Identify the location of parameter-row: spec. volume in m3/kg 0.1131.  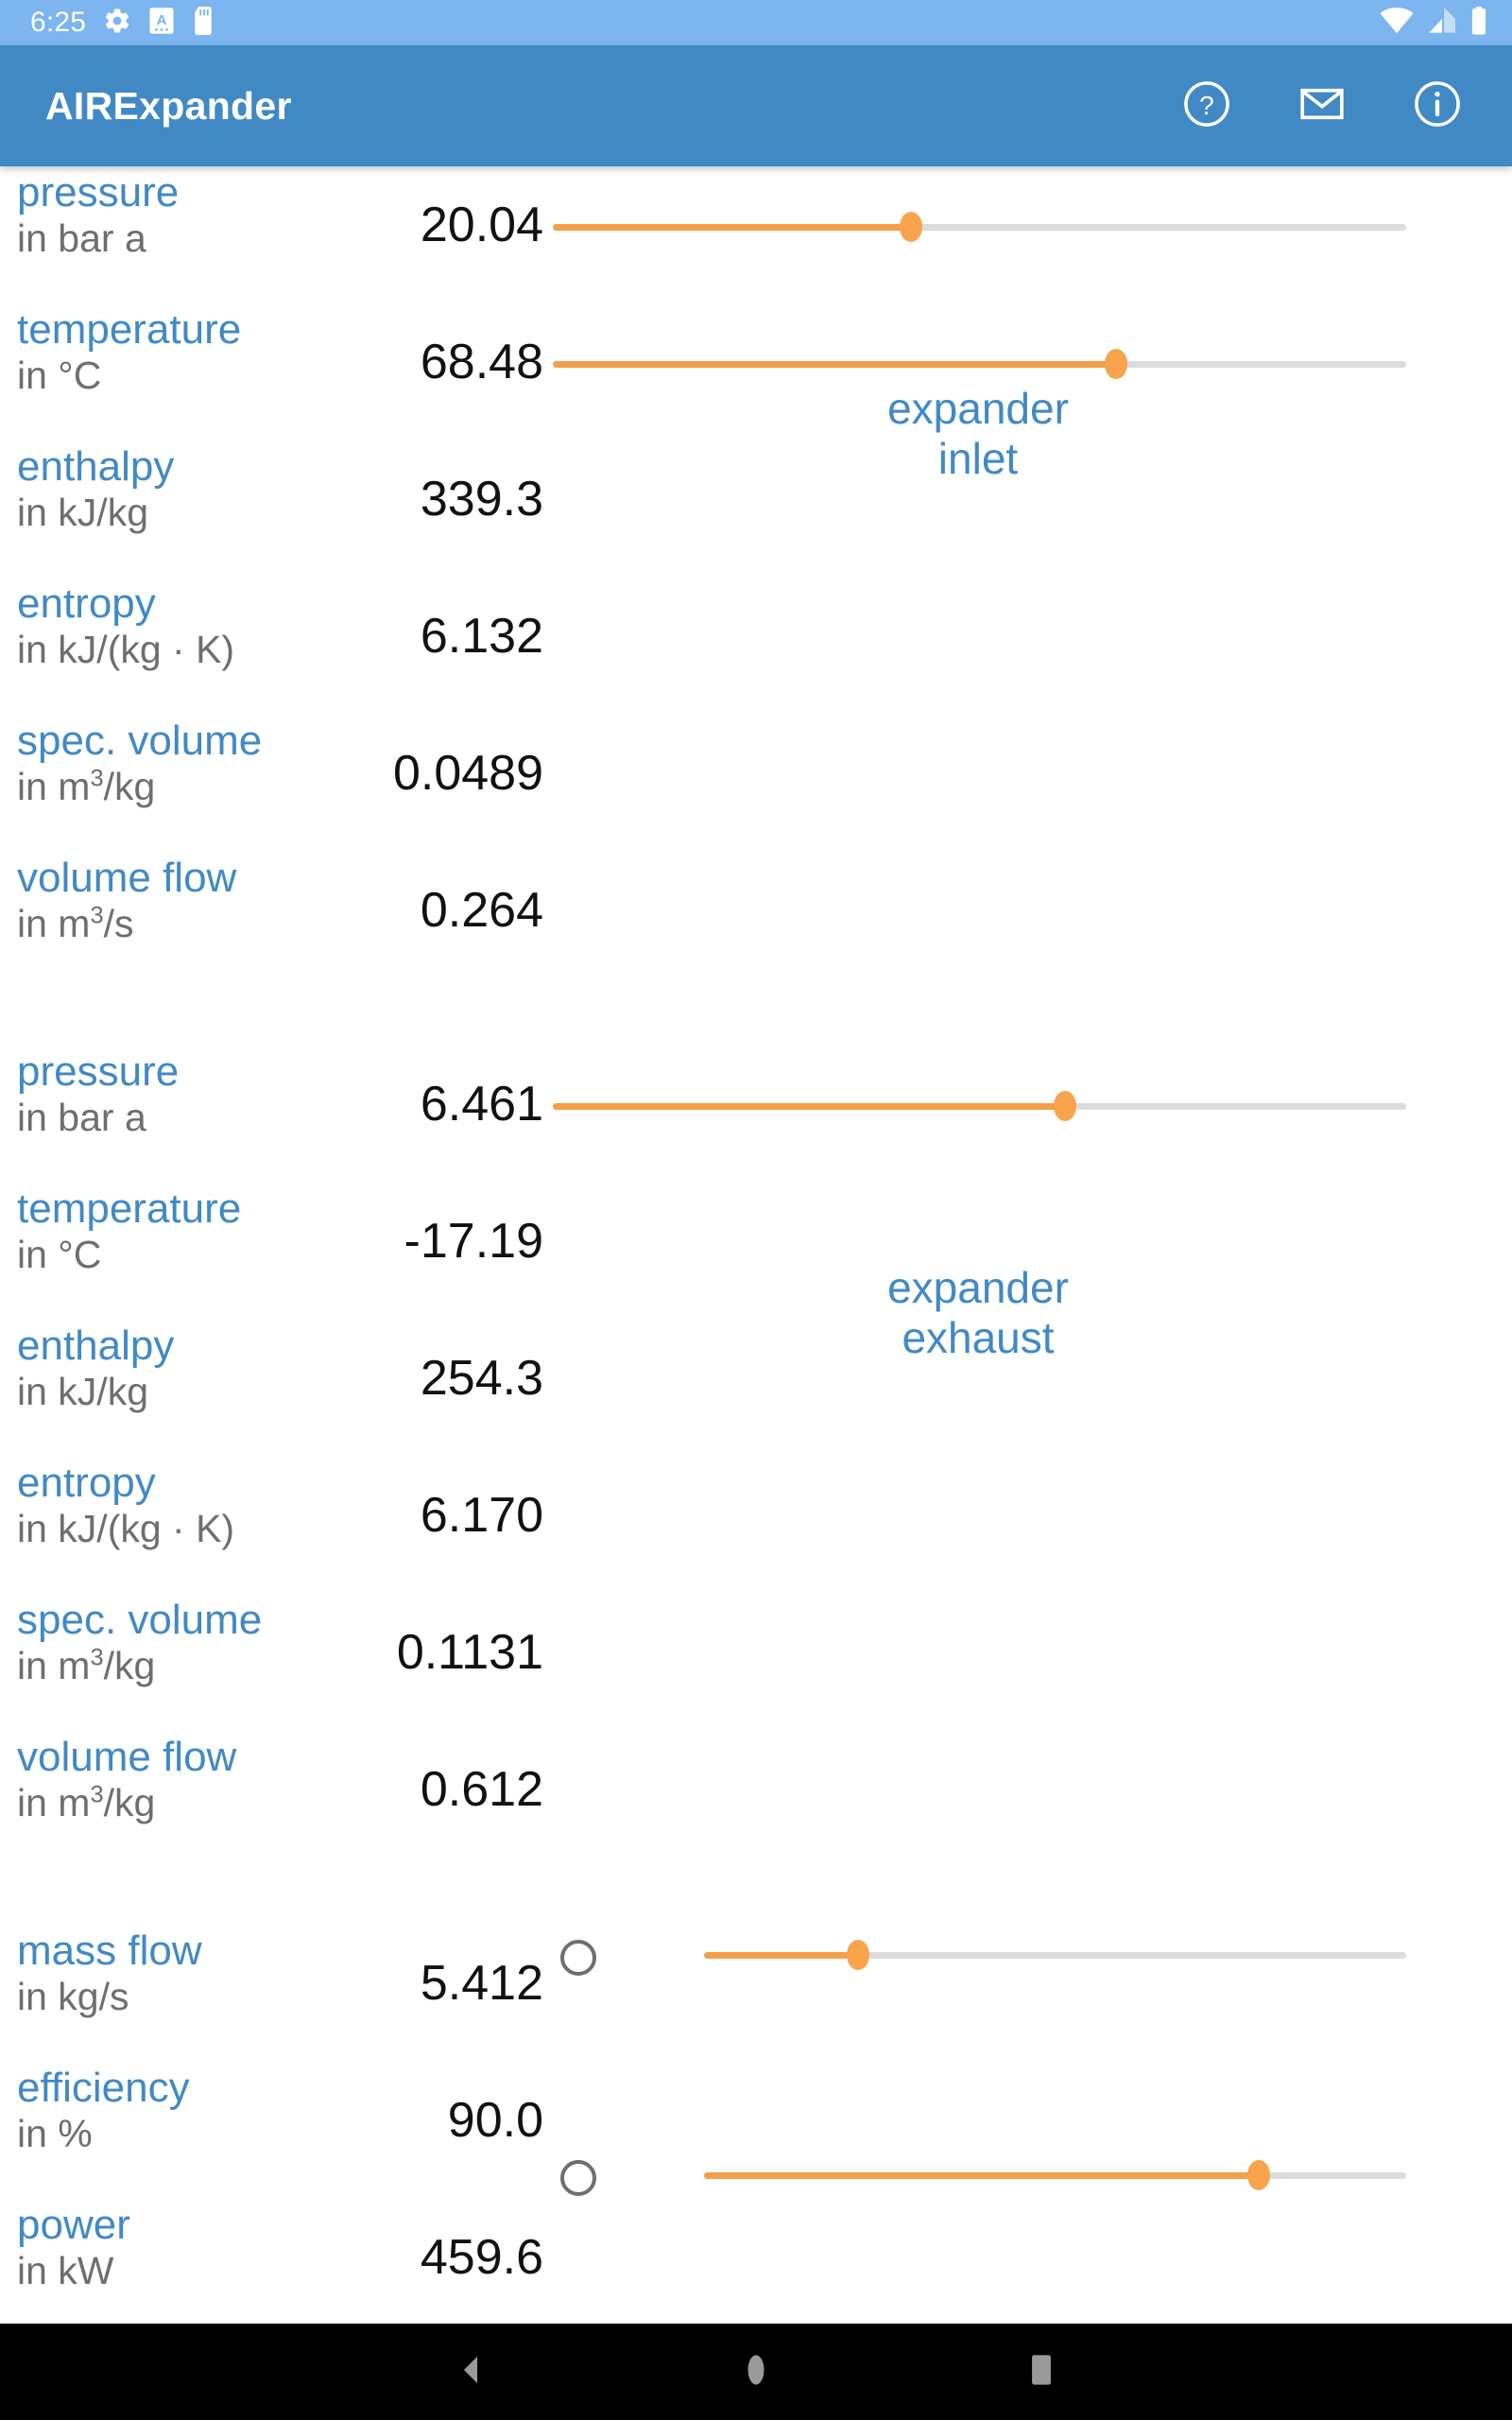
(756, 1662).